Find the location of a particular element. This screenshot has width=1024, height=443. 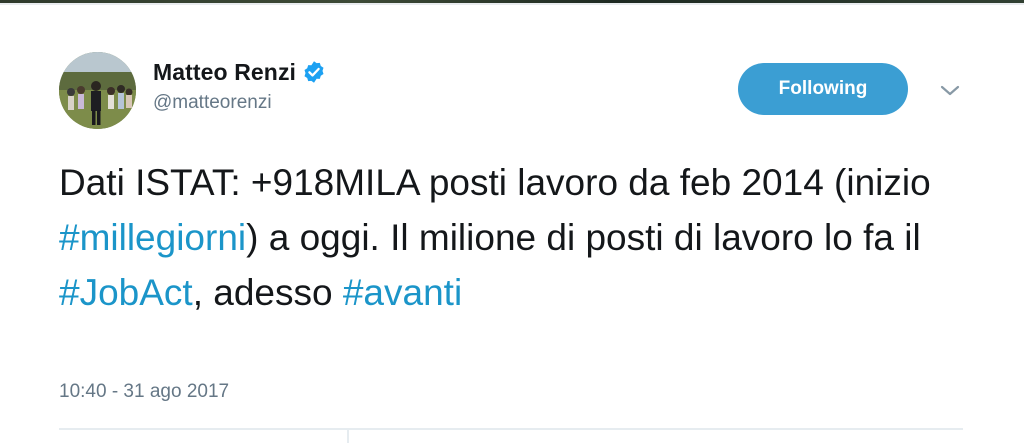

profile-photo-icon is located at coordinates (97, 90).